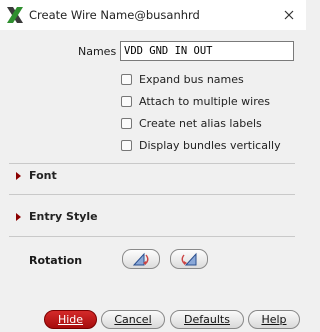 The image size is (320, 332). What do you see at coordinates (126, 123) in the screenshot?
I see `create-net-alias-checkbox` at bounding box center [126, 123].